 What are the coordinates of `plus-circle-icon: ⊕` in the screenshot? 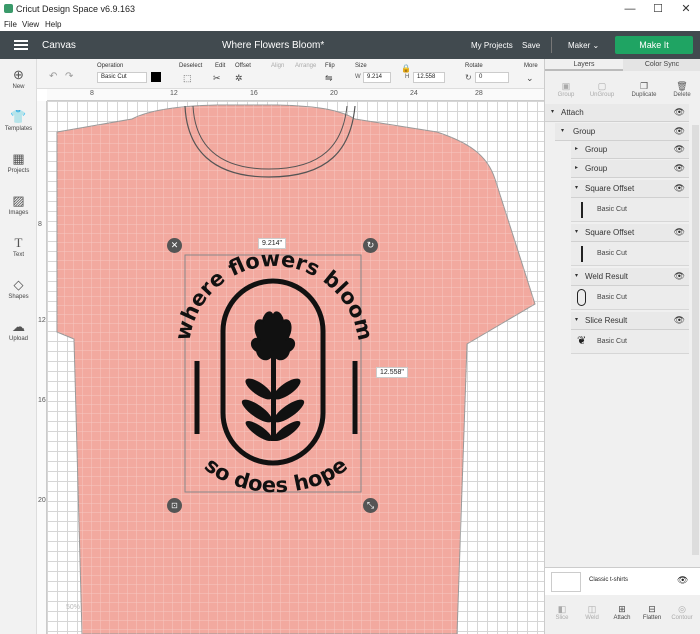 It's located at (18, 74).